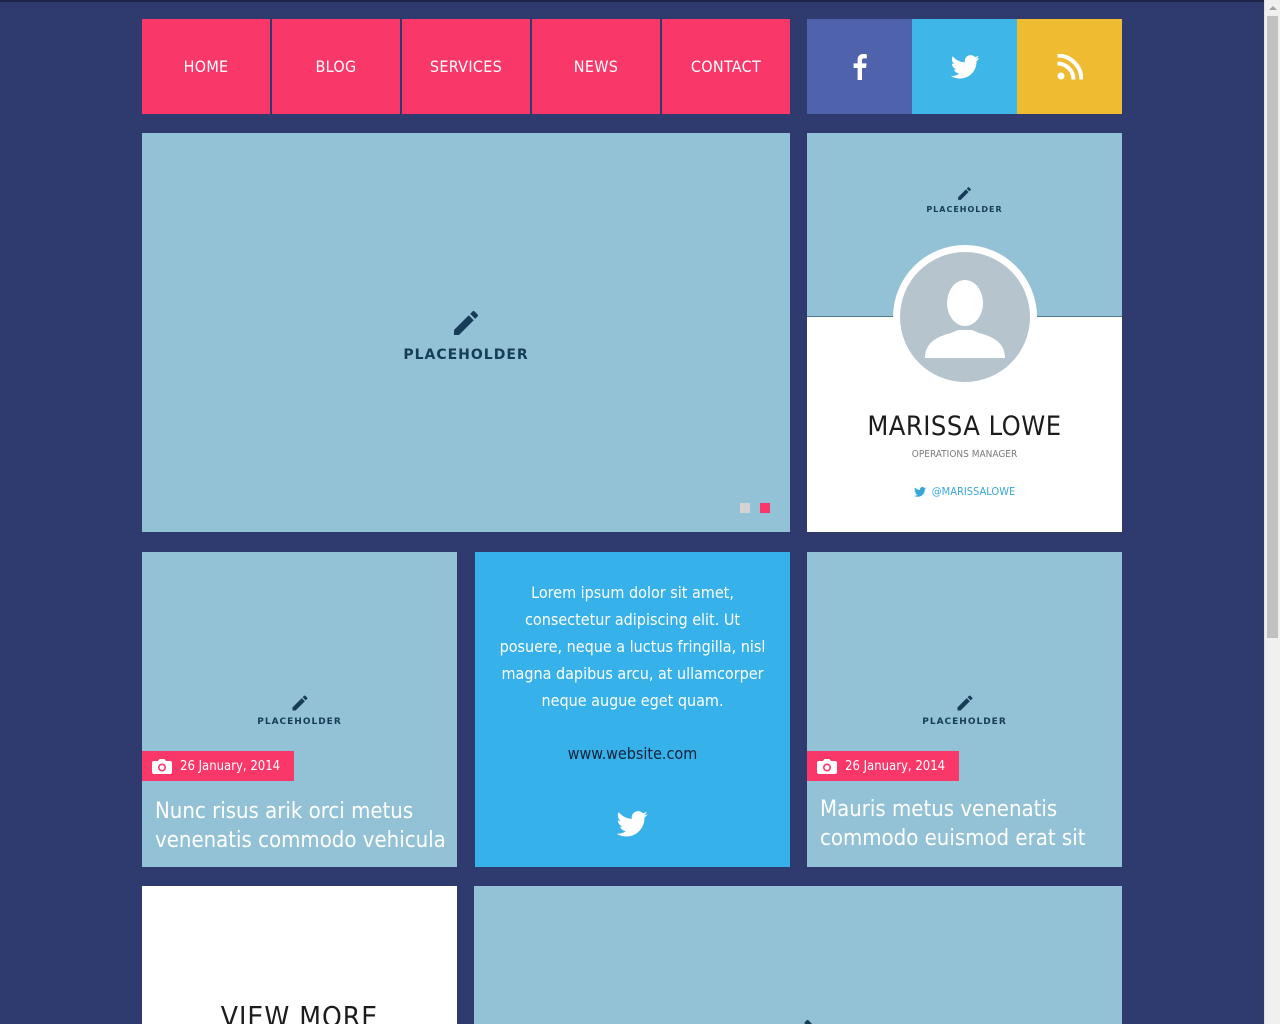 The image size is (1280, 1024). Describe the element at coordinates (964, 454) in the screenshot. I see `profile-role: OPERATIONS MANAGER` at that location.